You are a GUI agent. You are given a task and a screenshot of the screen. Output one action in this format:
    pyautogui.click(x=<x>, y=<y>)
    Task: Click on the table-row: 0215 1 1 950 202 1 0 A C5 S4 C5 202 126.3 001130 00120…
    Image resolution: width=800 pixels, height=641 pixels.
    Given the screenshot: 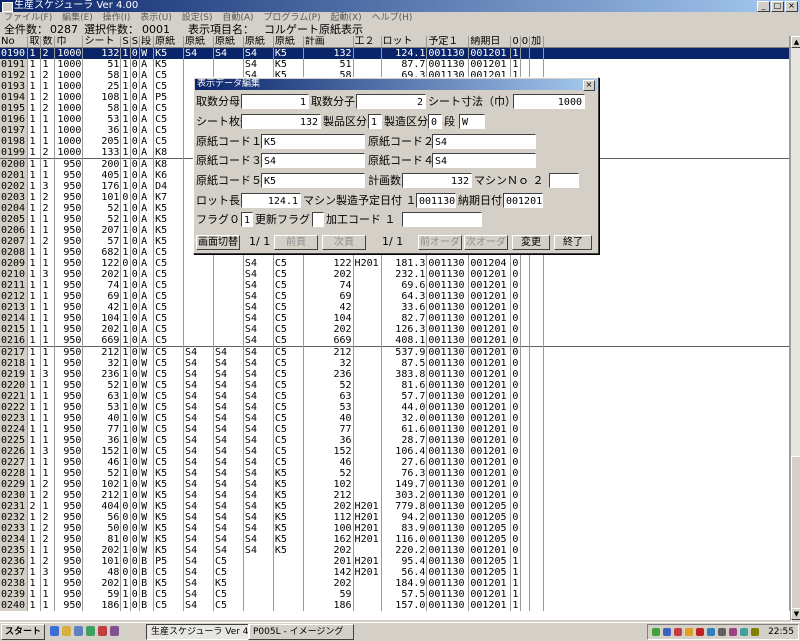 What is the action you would take?
    pyautogui.click(x=395, y=329)
    